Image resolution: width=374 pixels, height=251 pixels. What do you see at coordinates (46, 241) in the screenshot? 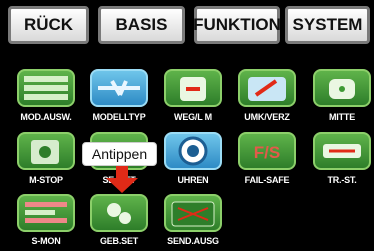
I see `tile-label: S-MON` at bounding box center [46, 241].